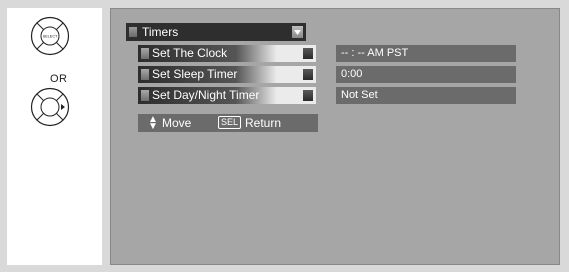 Image resolution: width=569 pixels, height=272 pixels. Describe the element at coordinates (375, 53) in the screenshot. I see `value-text: -- : -- AM PST` at that location.